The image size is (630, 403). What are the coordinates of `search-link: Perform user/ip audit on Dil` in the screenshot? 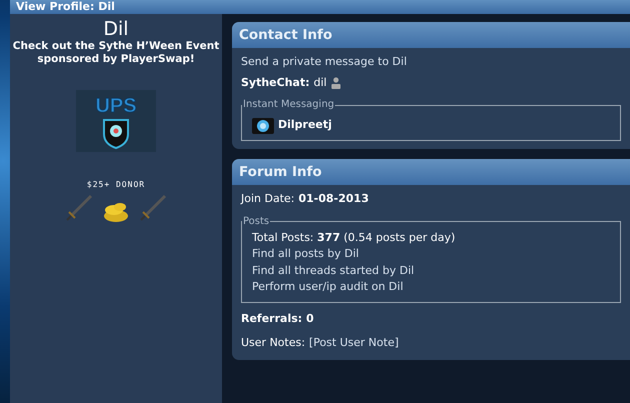 It's located at (328, 286).